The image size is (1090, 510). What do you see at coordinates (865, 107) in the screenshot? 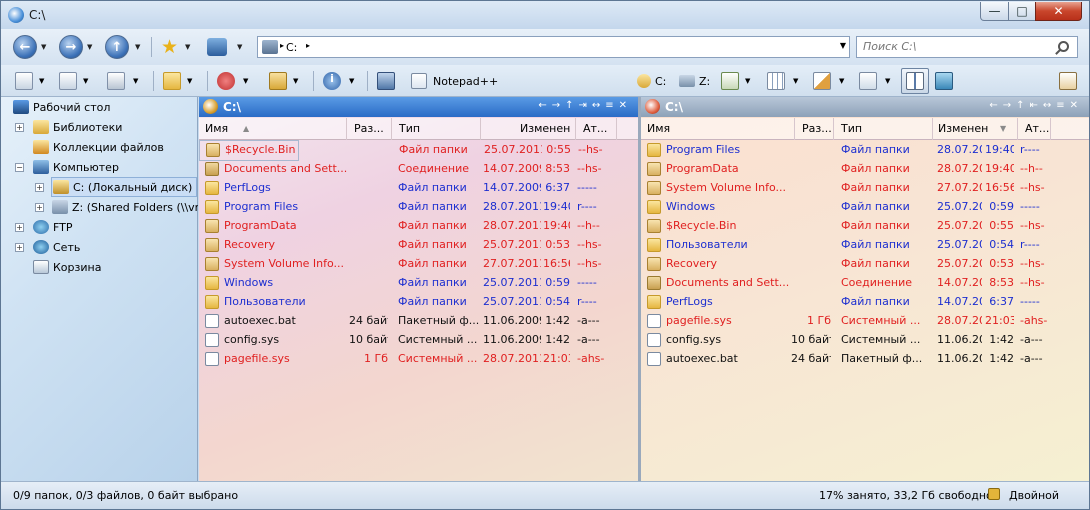
I see `right-panel-header: C:\ ←→↑⇤↔≡✕` at bounding box center [865, 107].